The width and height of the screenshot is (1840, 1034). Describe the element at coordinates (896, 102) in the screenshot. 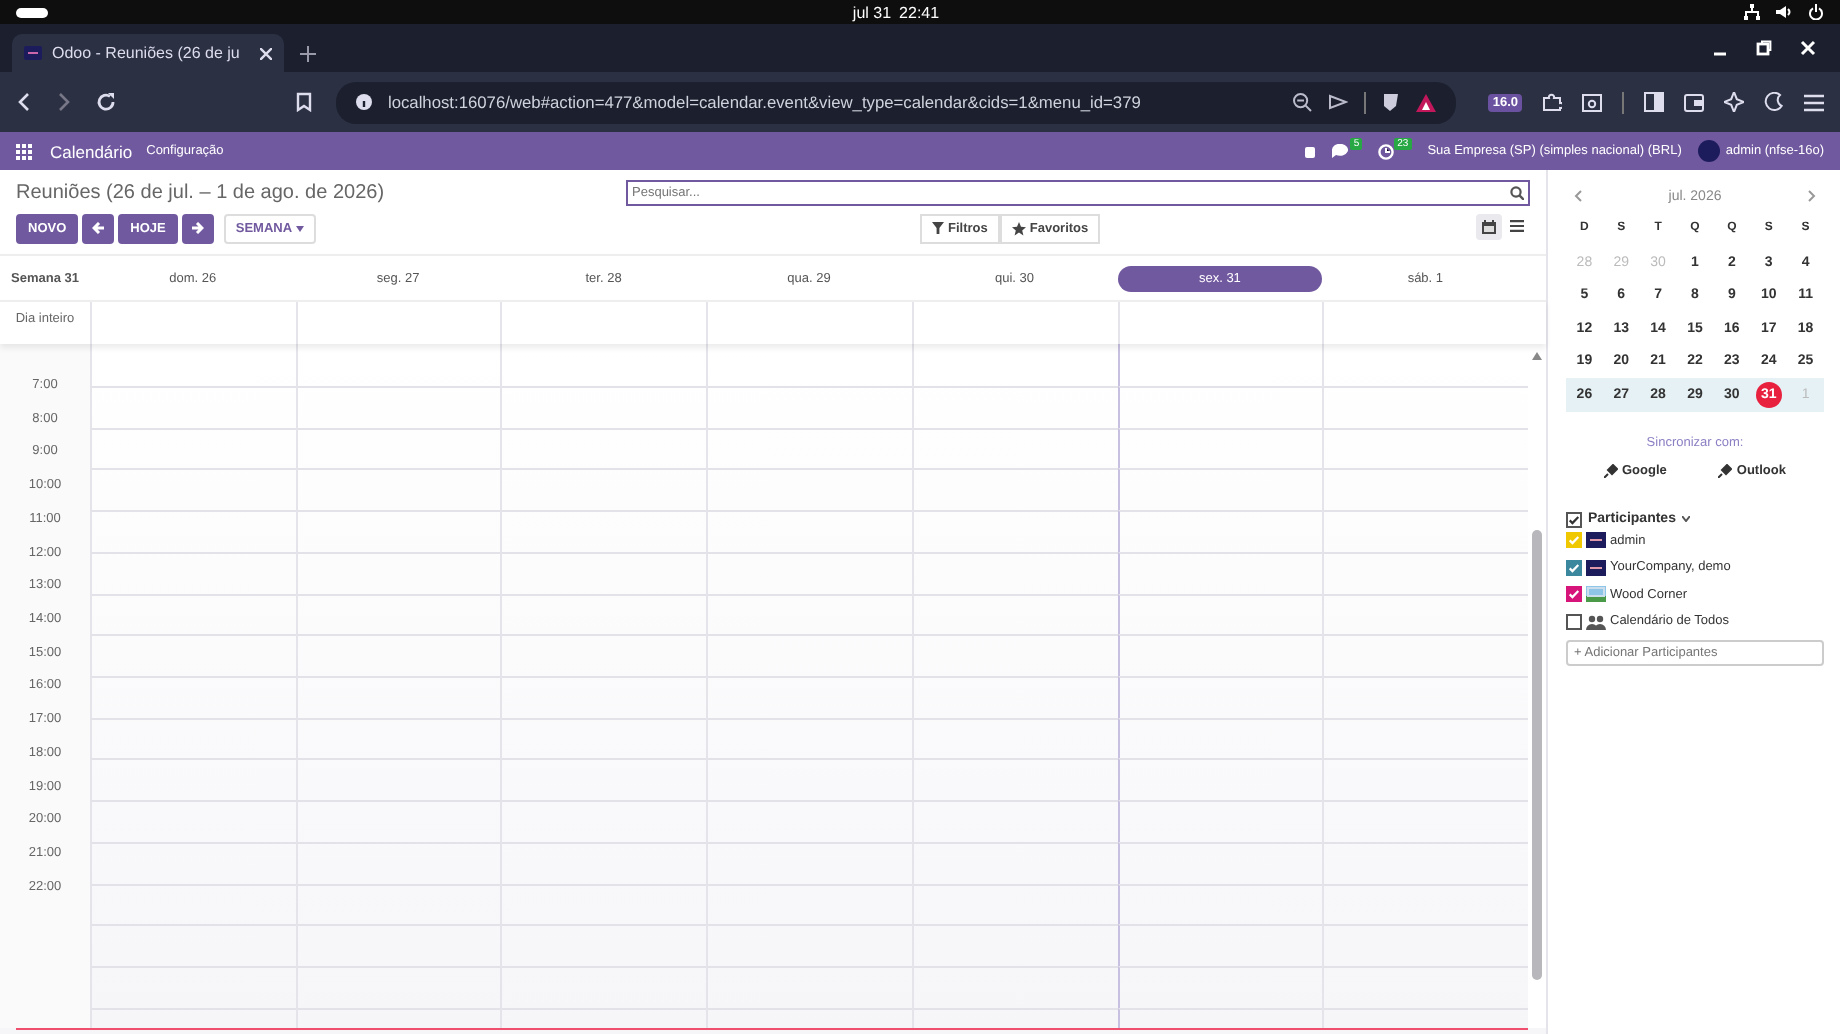

I see `address-bar: localhost:16076/web#action=477&model=calendar.event&view_type=calendar&cids=1&menu_id=379` at that location.